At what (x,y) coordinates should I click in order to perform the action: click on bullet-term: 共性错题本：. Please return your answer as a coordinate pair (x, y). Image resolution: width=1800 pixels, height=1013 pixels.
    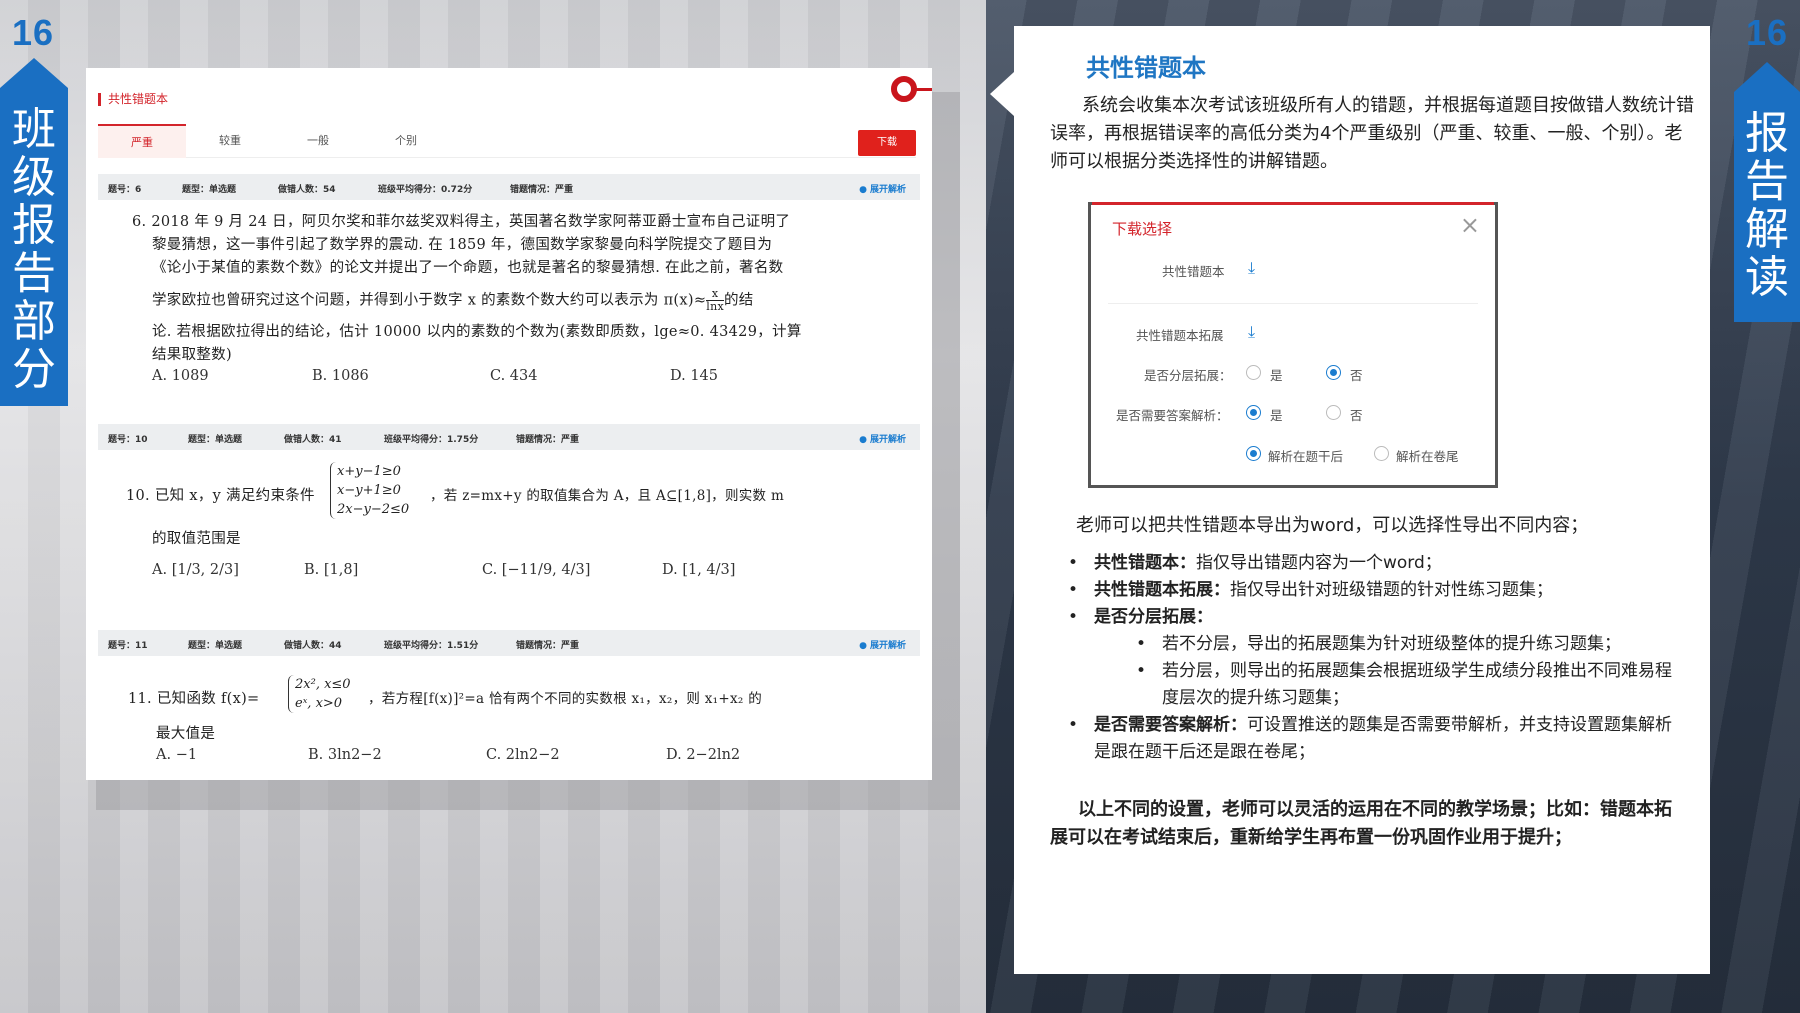
    Looking at the image, I should click on (1145, 563).